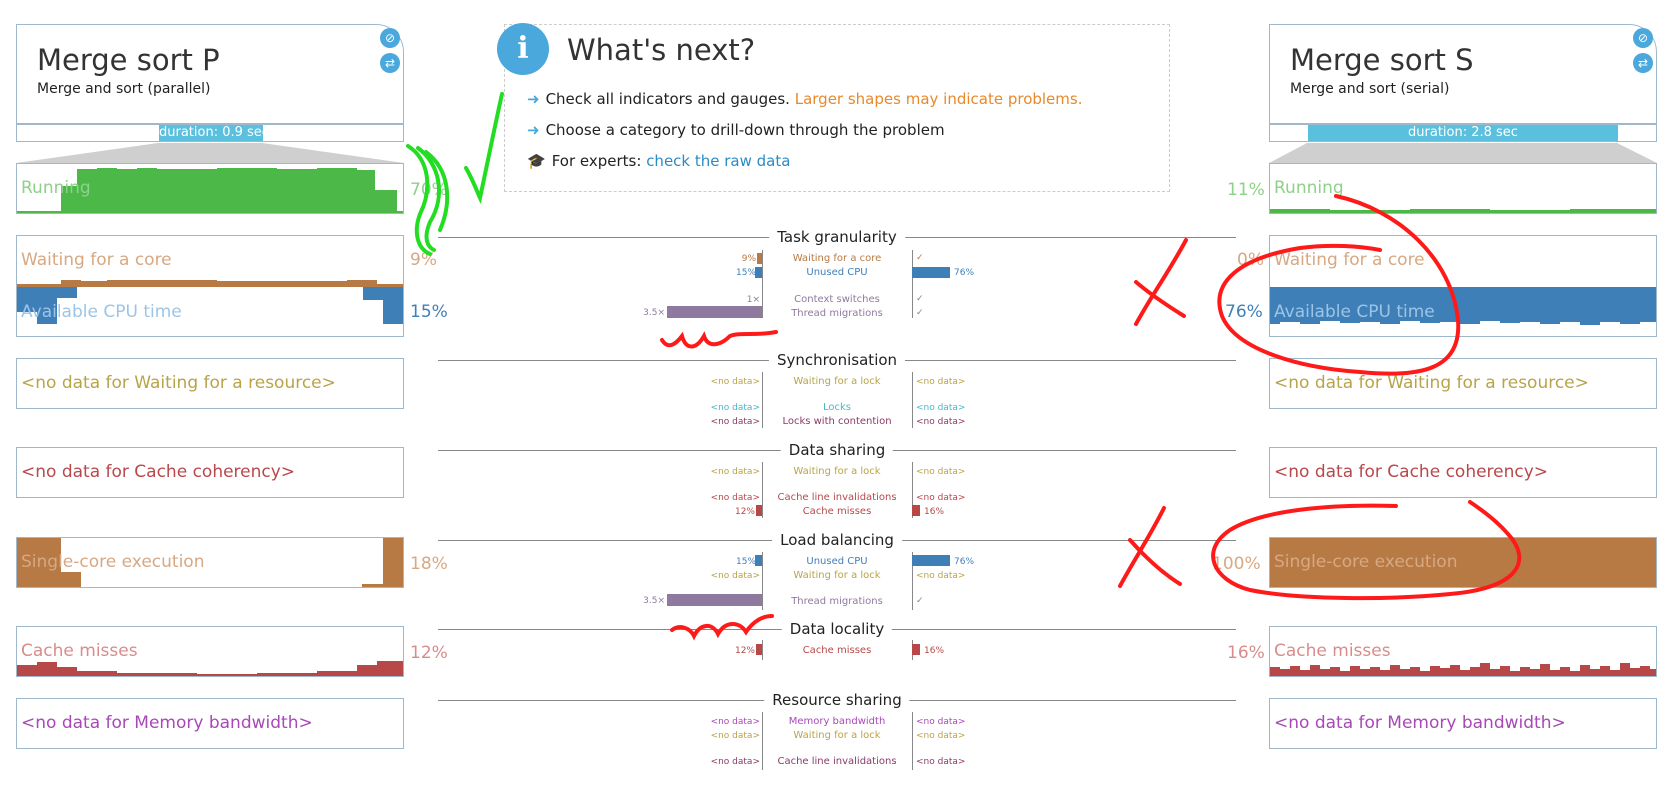  Describe the element at coordinates (735, 762) in the screenshot. I see `rs-cache-line-inv-left-value: <no data>` at that location.